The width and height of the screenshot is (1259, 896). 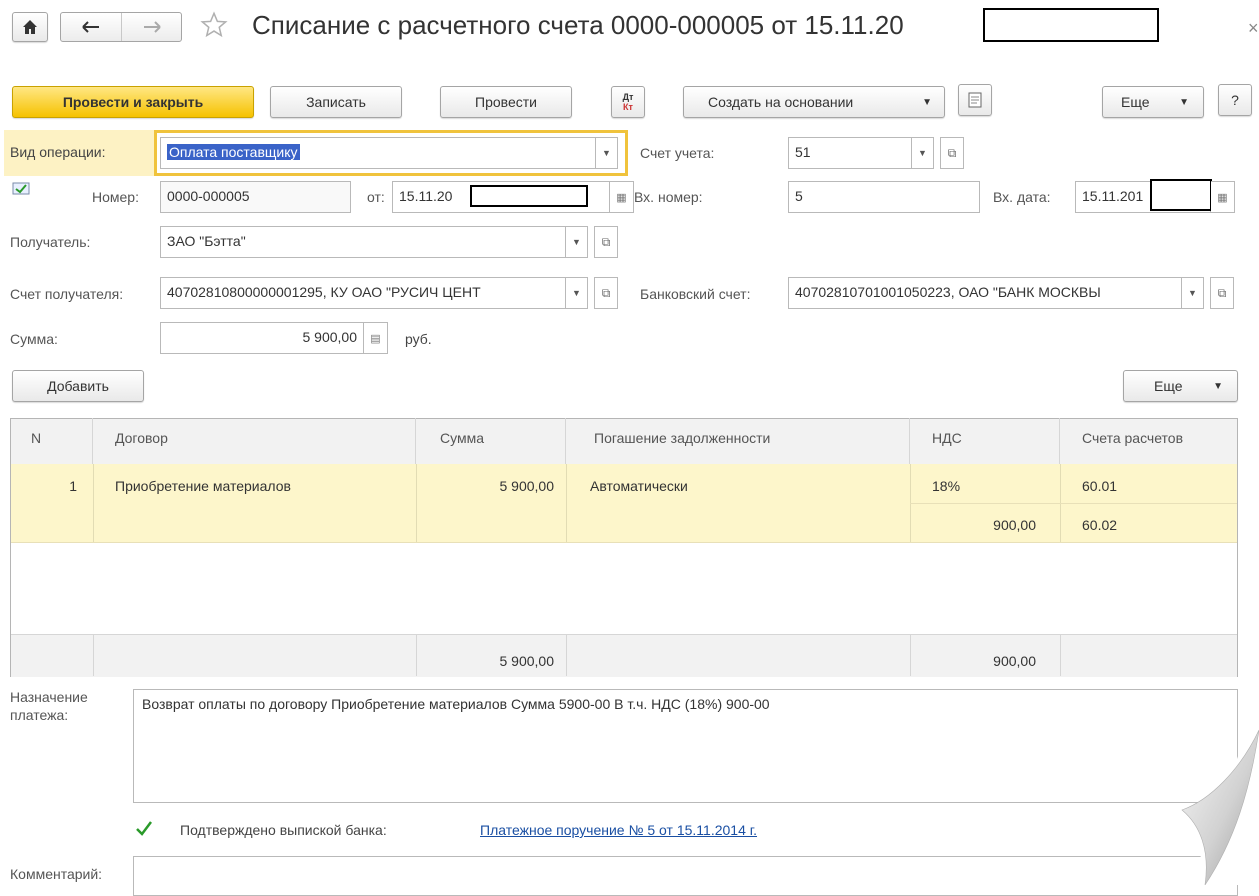 What do you see at coordinates (850, 153) in the screenshot?
I see `account-field: 51` at bounding box center [850, 153].